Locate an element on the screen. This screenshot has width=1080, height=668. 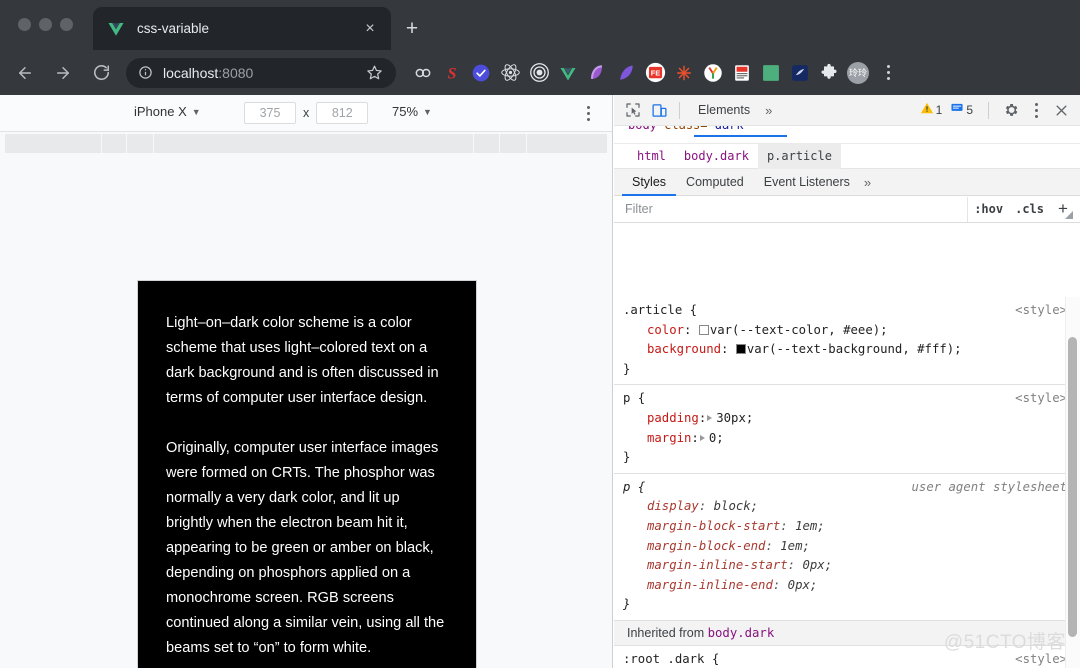
s-red-icon: S is located at coordinates (452, 73).